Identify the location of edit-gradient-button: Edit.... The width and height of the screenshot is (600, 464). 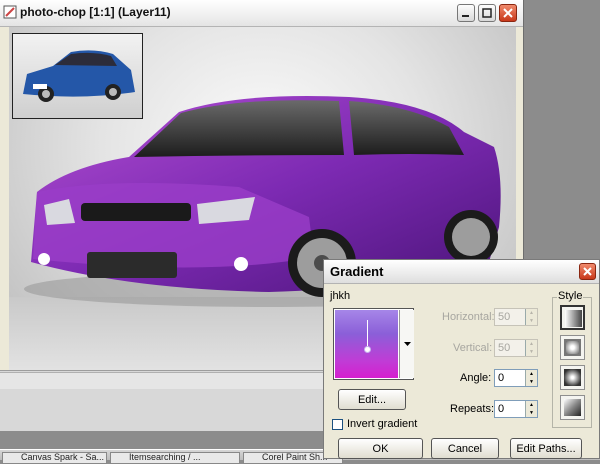
(372, 399).